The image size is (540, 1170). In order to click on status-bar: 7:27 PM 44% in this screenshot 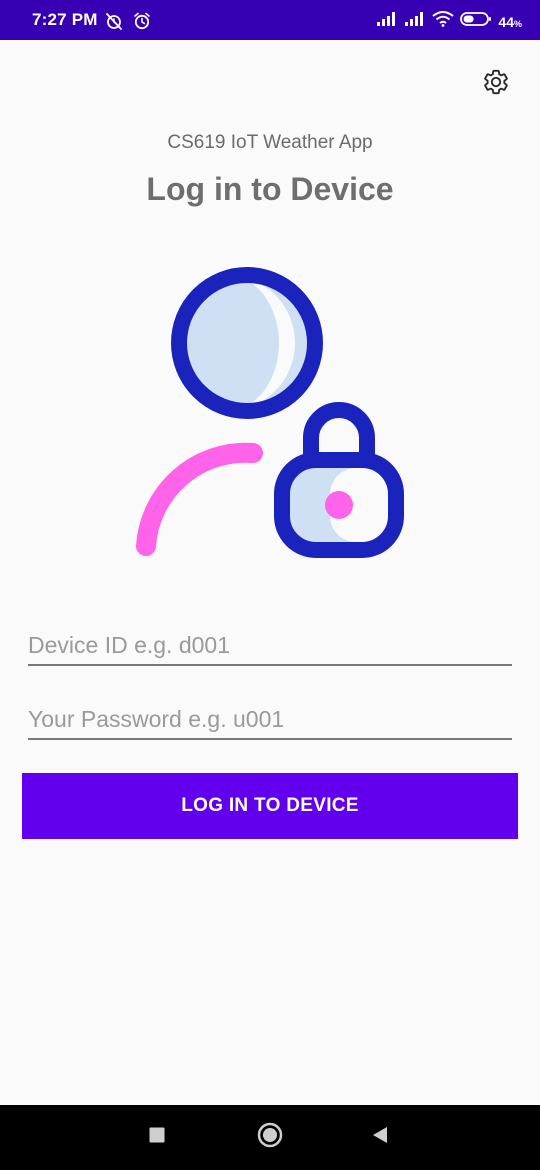, I will do `click(270, 20)`.